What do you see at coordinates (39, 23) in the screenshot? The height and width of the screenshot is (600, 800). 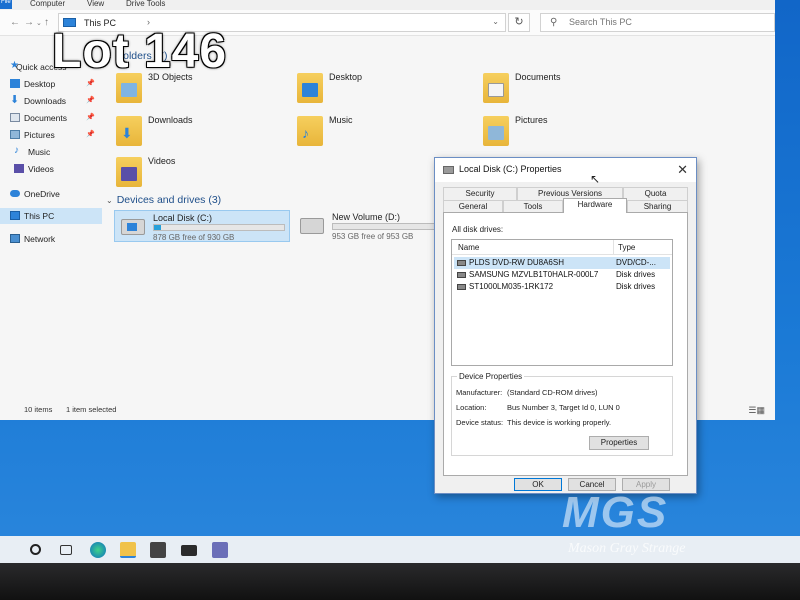 I see `recent-dropdown-icon: ⌄` at bounding box center [39, 23].